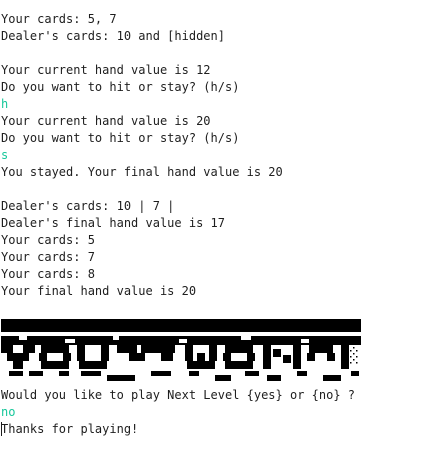  I want to click on line-text: Your cards: 8, so click(48, 274).